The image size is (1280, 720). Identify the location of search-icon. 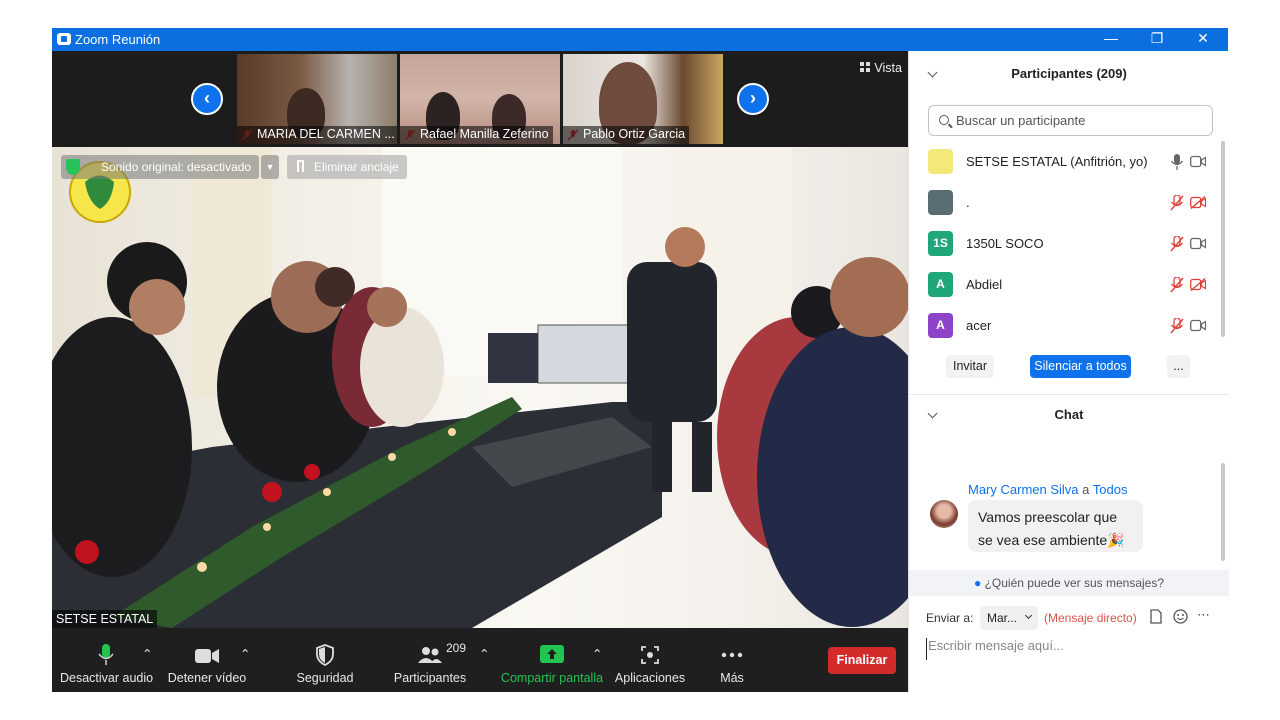
(944, 120).